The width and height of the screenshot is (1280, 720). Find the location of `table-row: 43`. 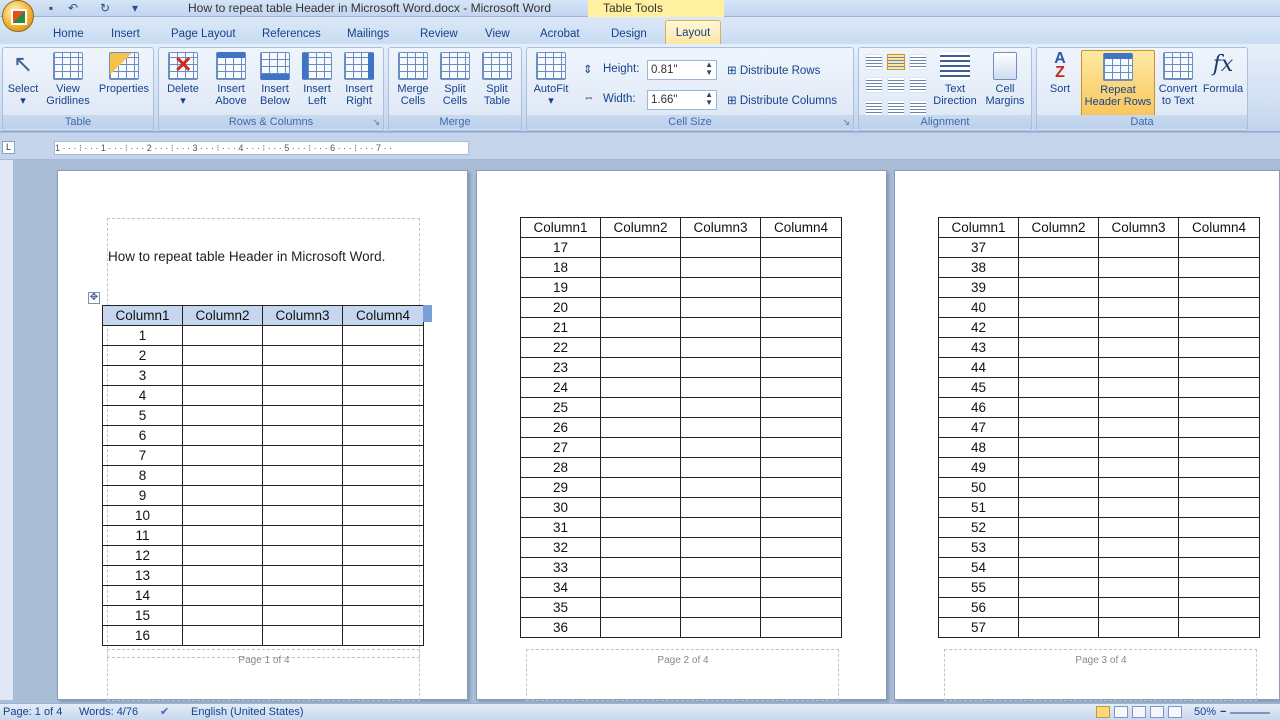

table-row: 43 is located at coordinates (1099, 347).